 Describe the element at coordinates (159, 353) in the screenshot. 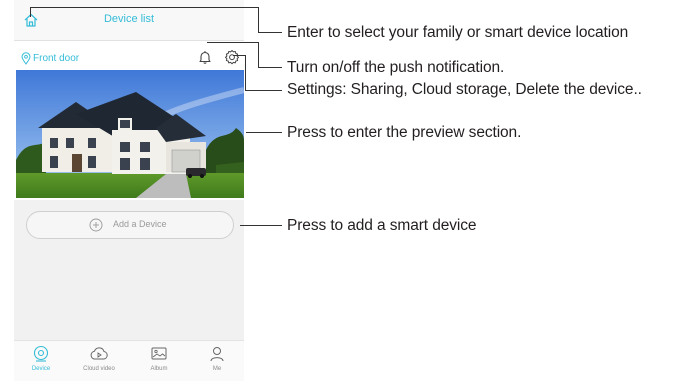

I see `image-icon` at that location.